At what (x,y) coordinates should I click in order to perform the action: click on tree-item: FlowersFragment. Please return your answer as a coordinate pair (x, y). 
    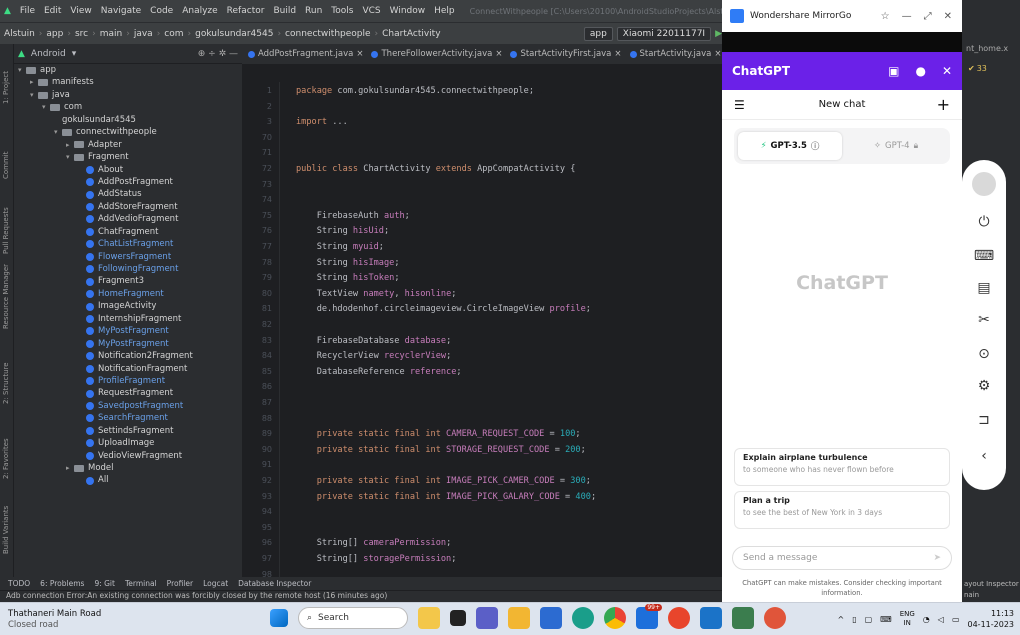
    Looking at the image, I should click on (128, 257).